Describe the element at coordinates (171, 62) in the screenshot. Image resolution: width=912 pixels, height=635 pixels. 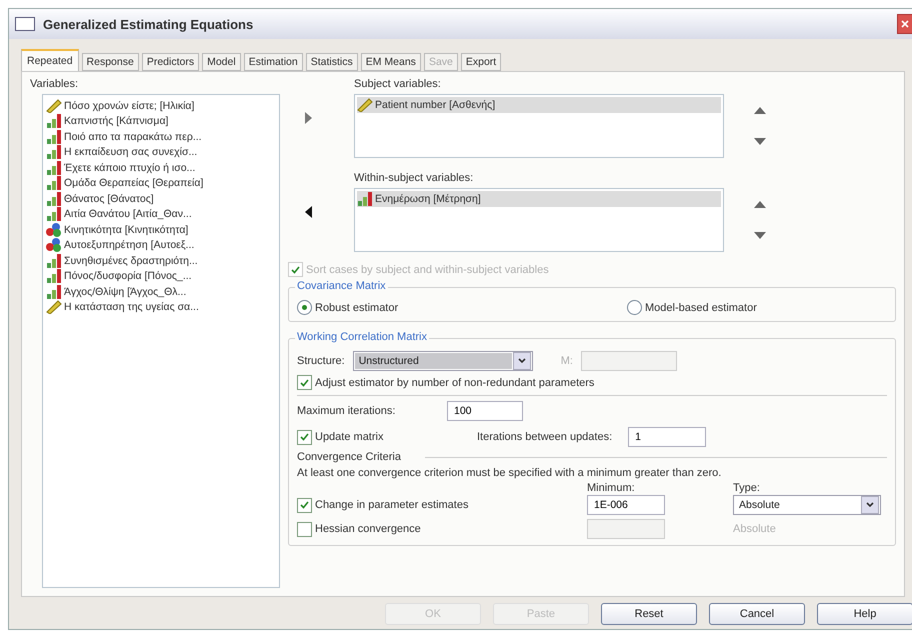
I see `tab: Predictors` at that location.